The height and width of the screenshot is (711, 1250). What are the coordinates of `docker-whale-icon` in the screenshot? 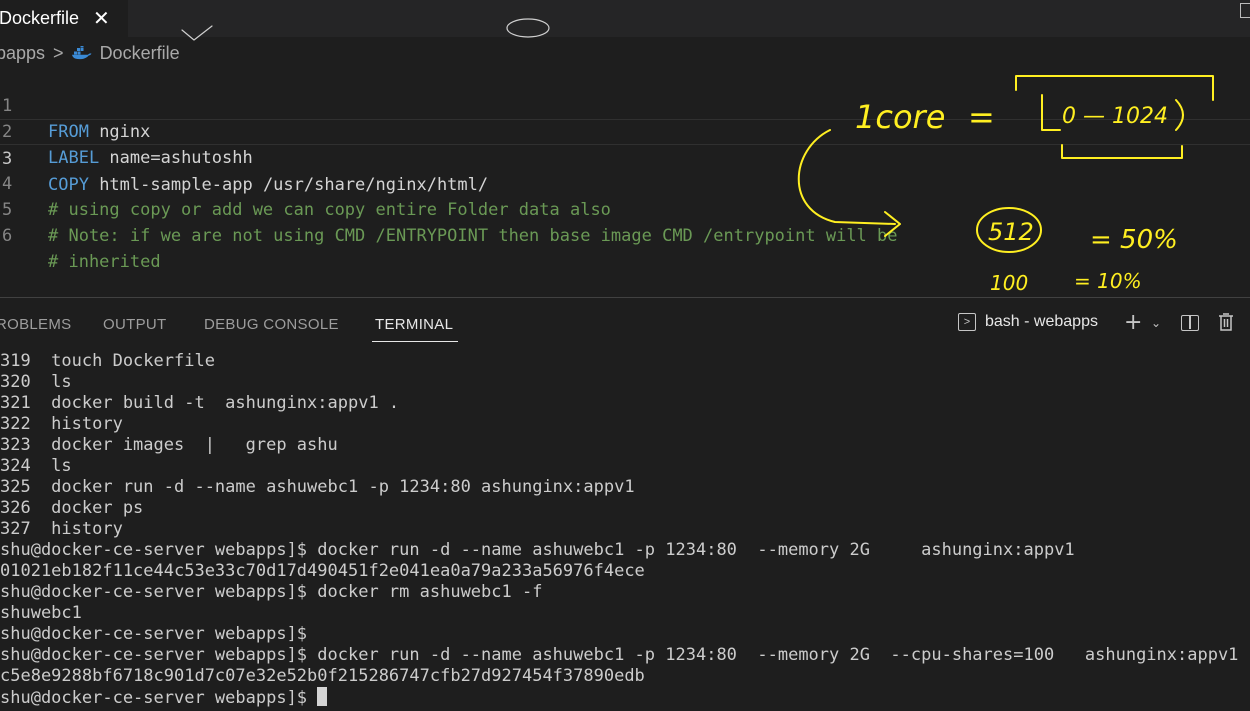 It's located at (81, 53).